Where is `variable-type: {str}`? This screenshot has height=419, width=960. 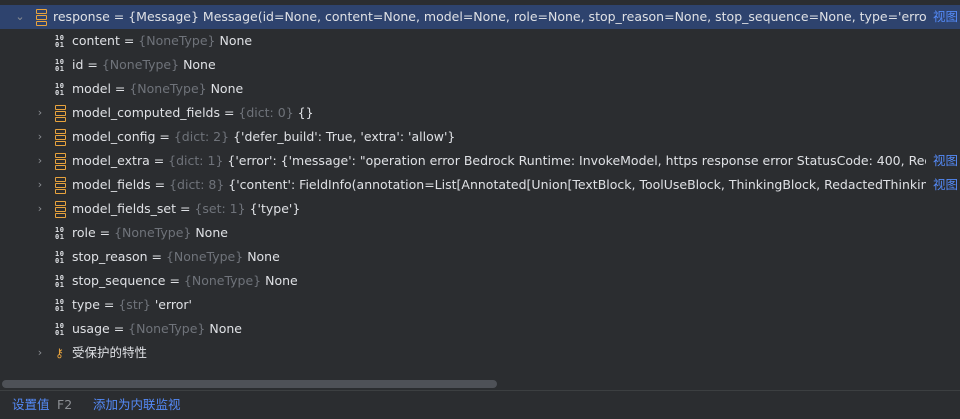 variable-type: {str} is located at coordinates (134, 304).